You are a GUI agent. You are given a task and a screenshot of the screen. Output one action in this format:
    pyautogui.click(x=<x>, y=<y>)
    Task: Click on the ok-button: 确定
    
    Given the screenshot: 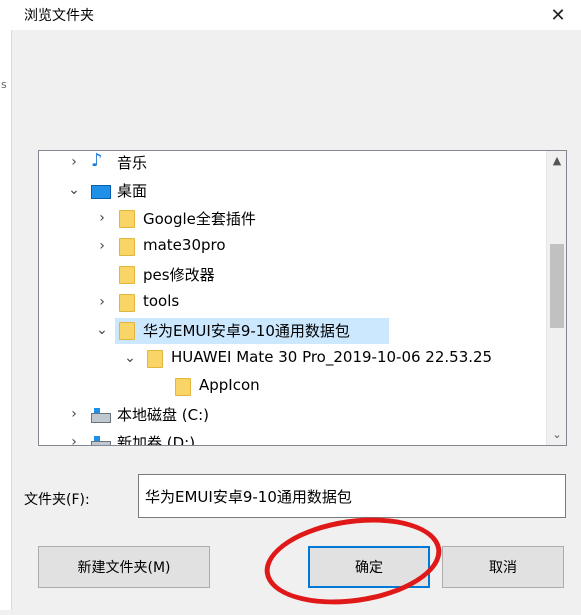 What is the action you would take?
    pyautogui.click(x=369, y=567)
    